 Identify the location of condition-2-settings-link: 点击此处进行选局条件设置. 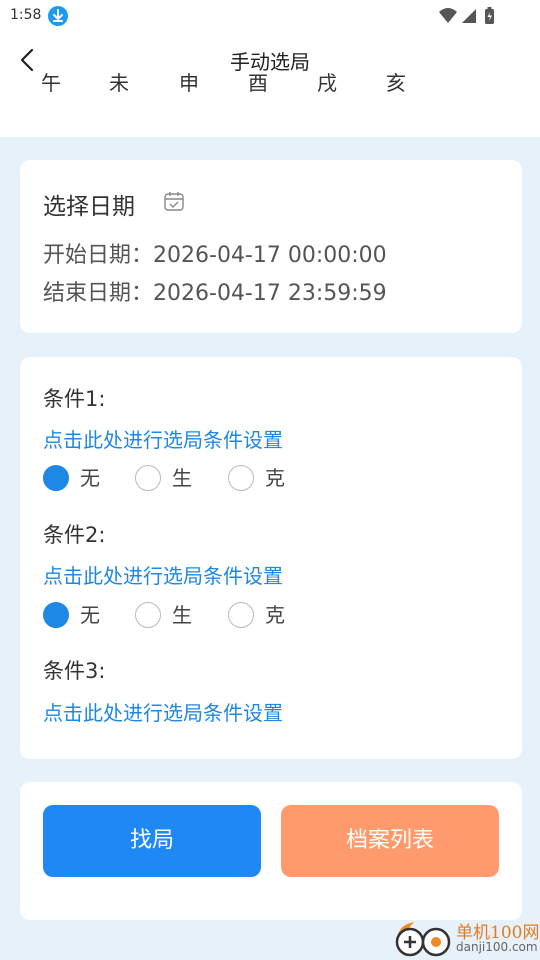
(163, 574).